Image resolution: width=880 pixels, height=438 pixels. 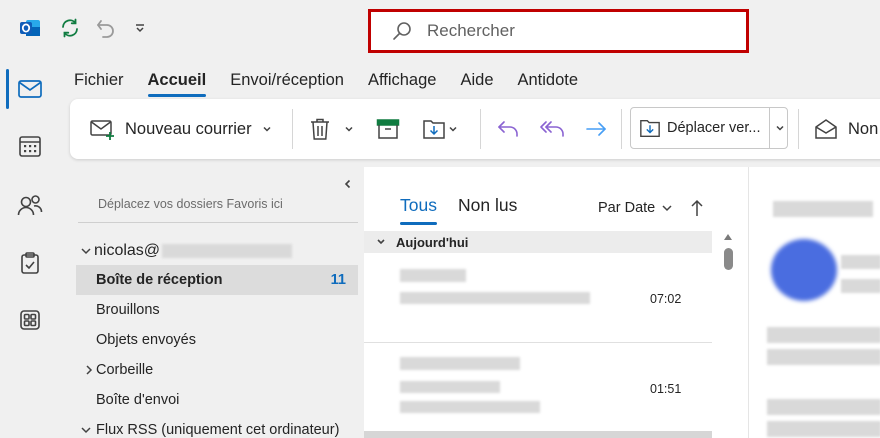 What do you see at coordinates (666, 299) in the screenshot?
I see `message-time: 07:02` at bounding box center [666, 299].